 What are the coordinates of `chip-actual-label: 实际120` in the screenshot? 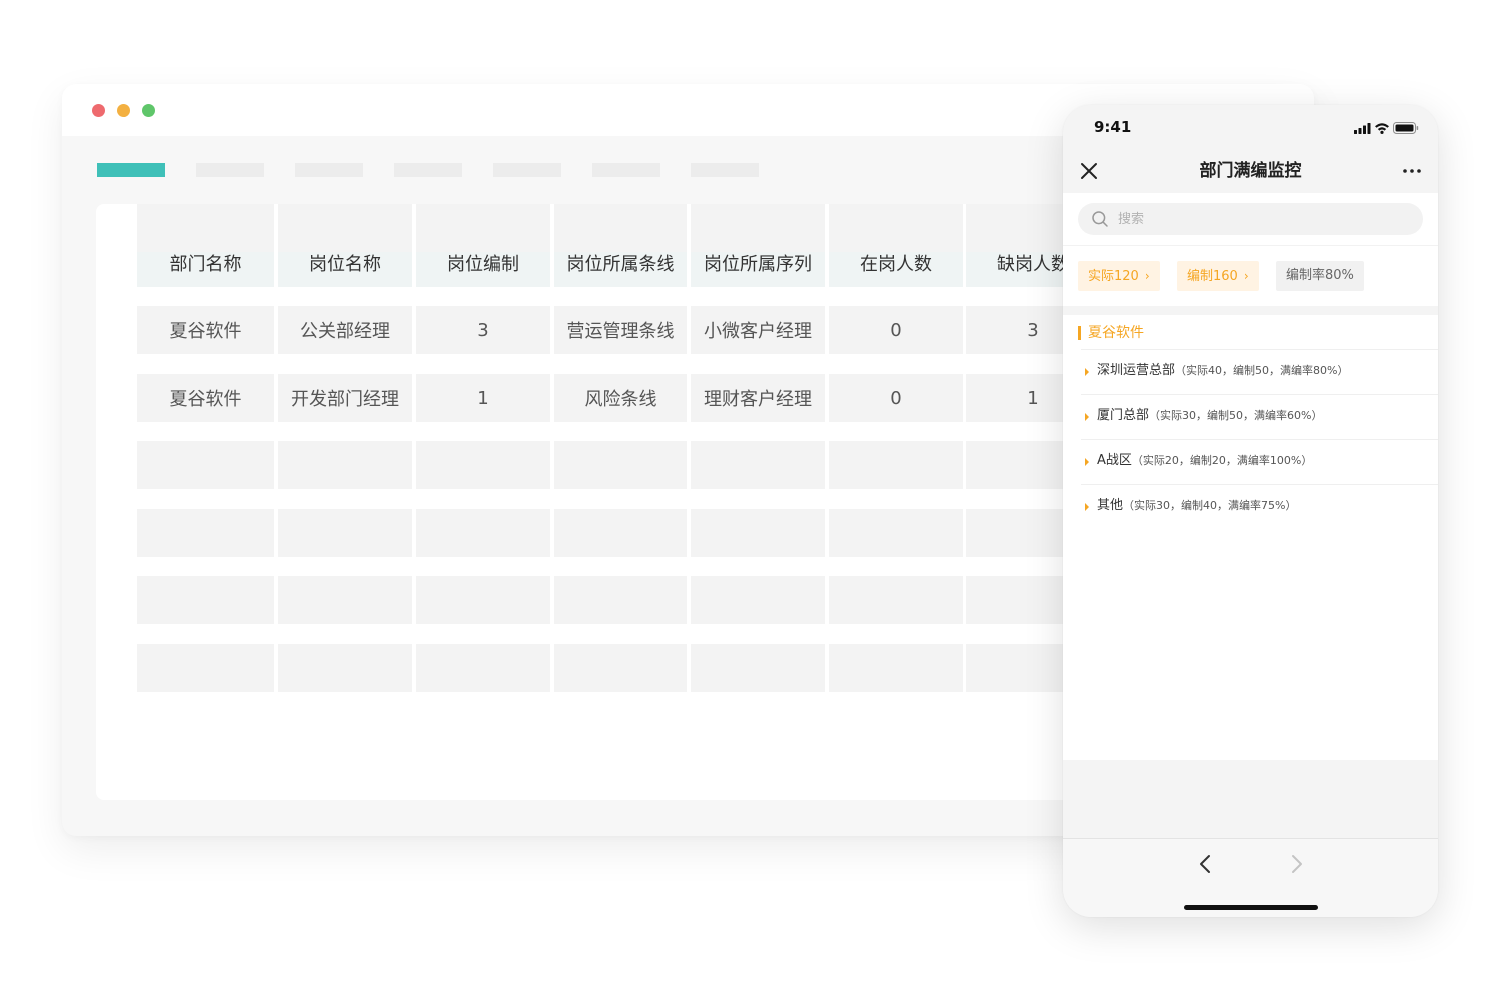 It's located at (1113, 276).